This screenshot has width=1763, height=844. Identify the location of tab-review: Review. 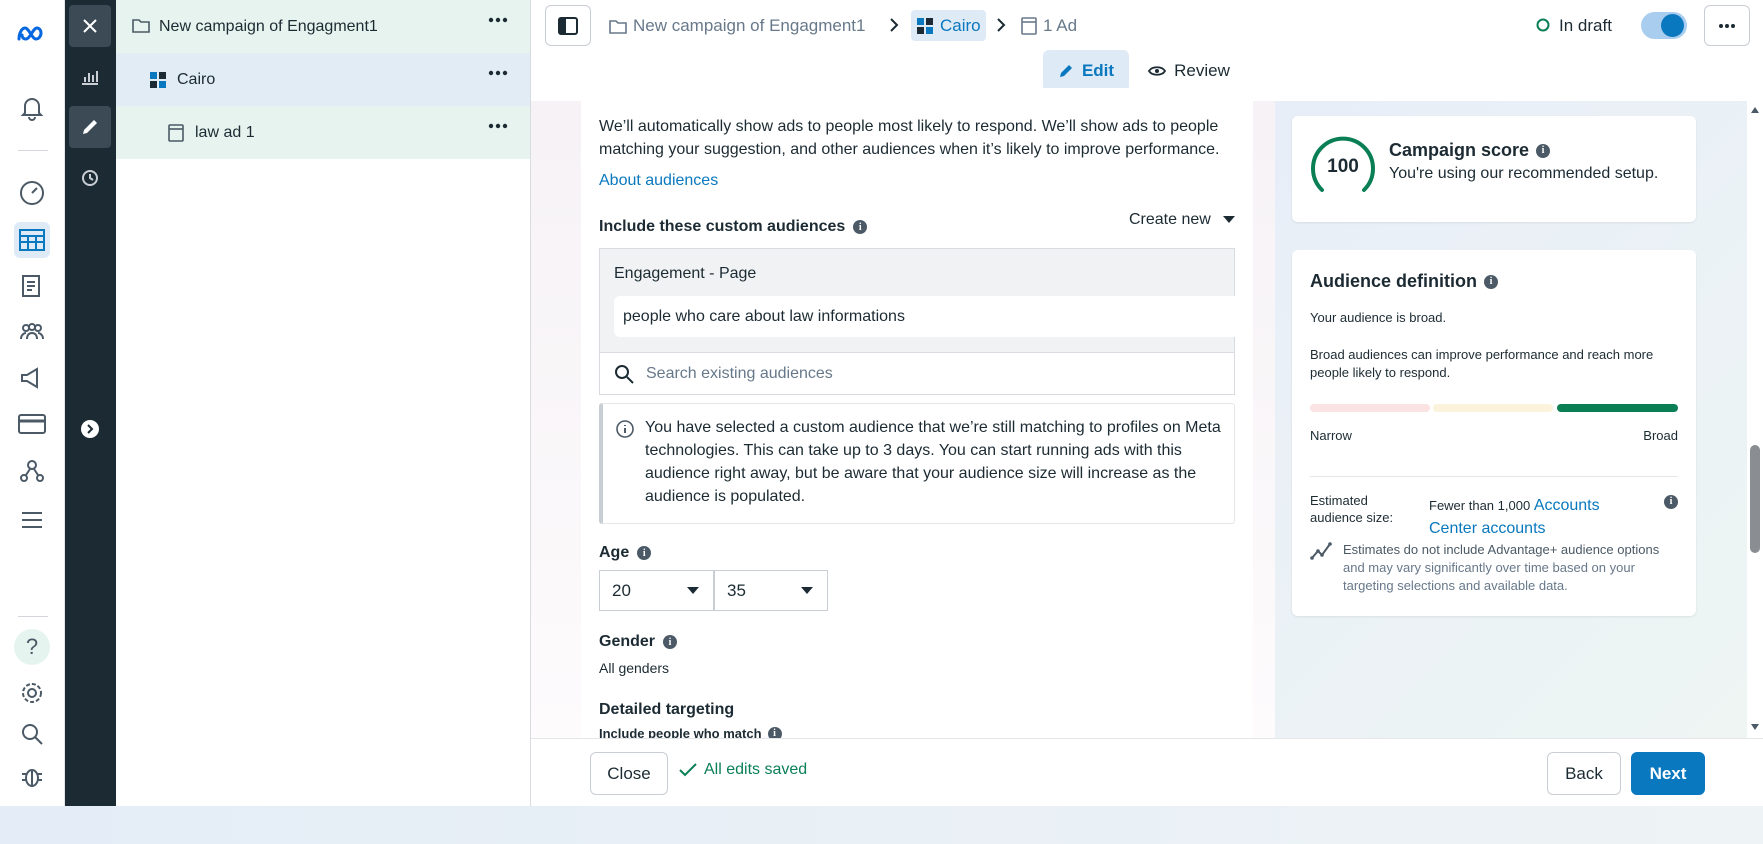
(1189, 71).